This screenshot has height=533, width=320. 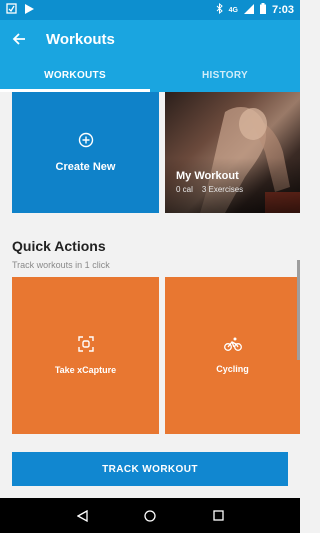 I want to click on signal-icon, so click(x=248, y=10).